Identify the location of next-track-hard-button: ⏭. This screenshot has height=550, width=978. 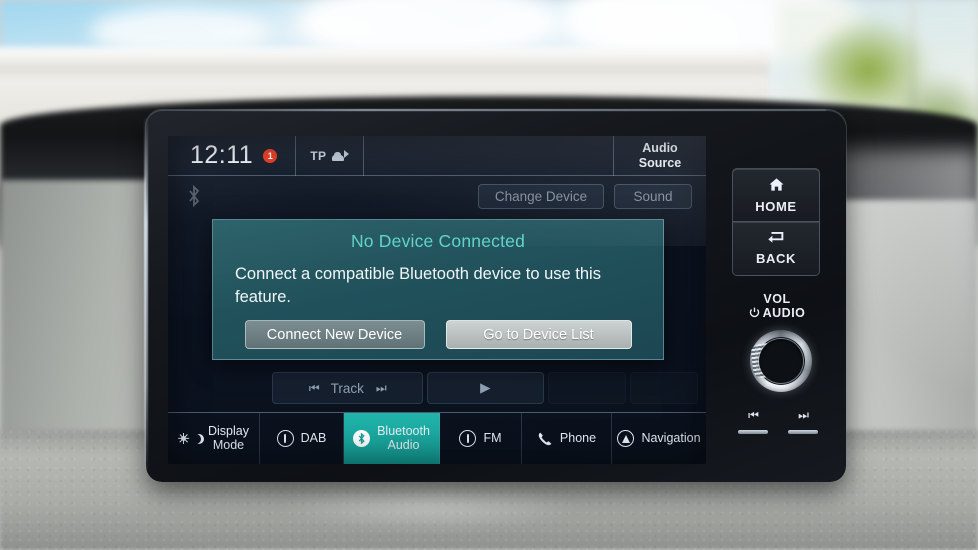
(803, 421).